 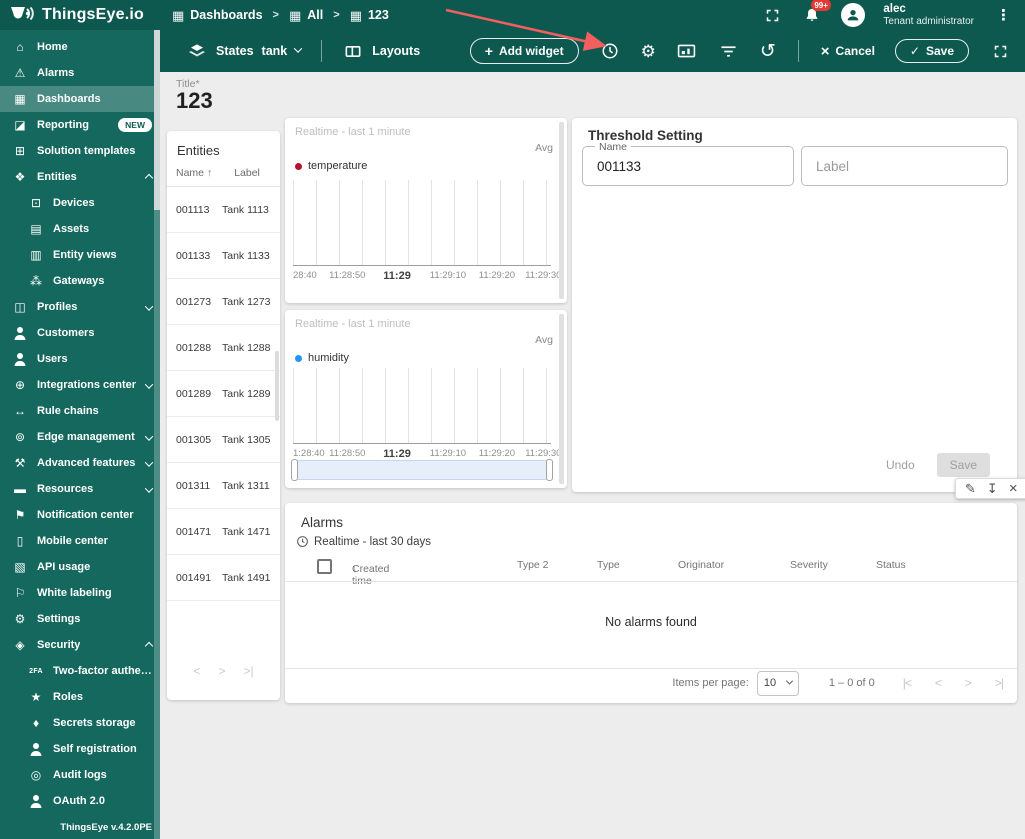 I want to click on layouts-button: Layouts, so click(x=396, y=51).